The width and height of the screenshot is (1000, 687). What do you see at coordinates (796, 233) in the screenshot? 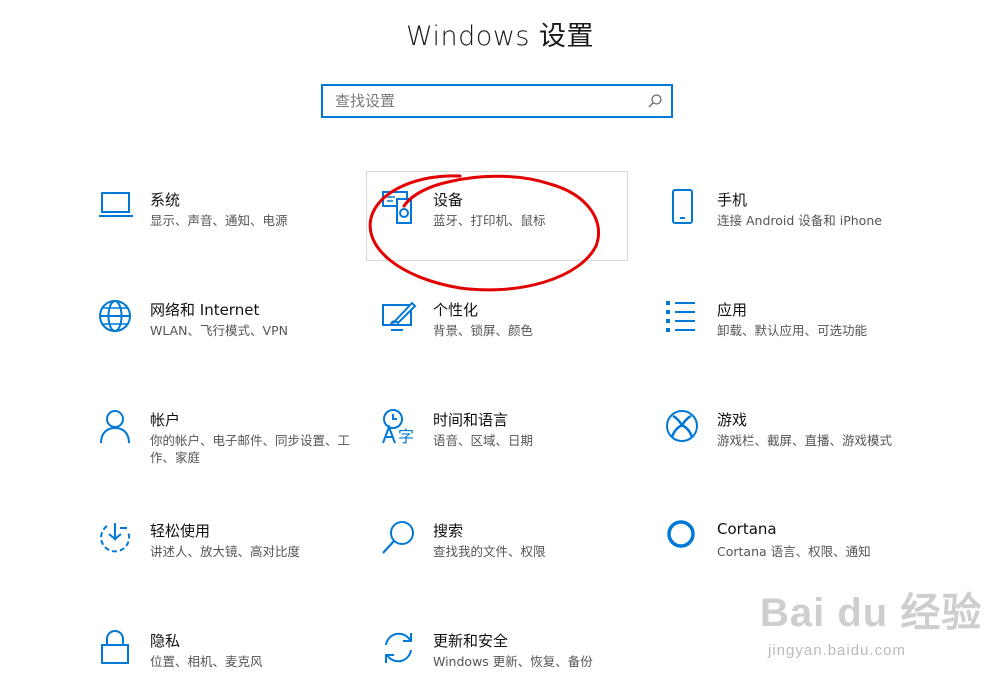
I see `tile-phone: 手机 连接 Android 设备和 iPhone` at bounding box center [796, 233].